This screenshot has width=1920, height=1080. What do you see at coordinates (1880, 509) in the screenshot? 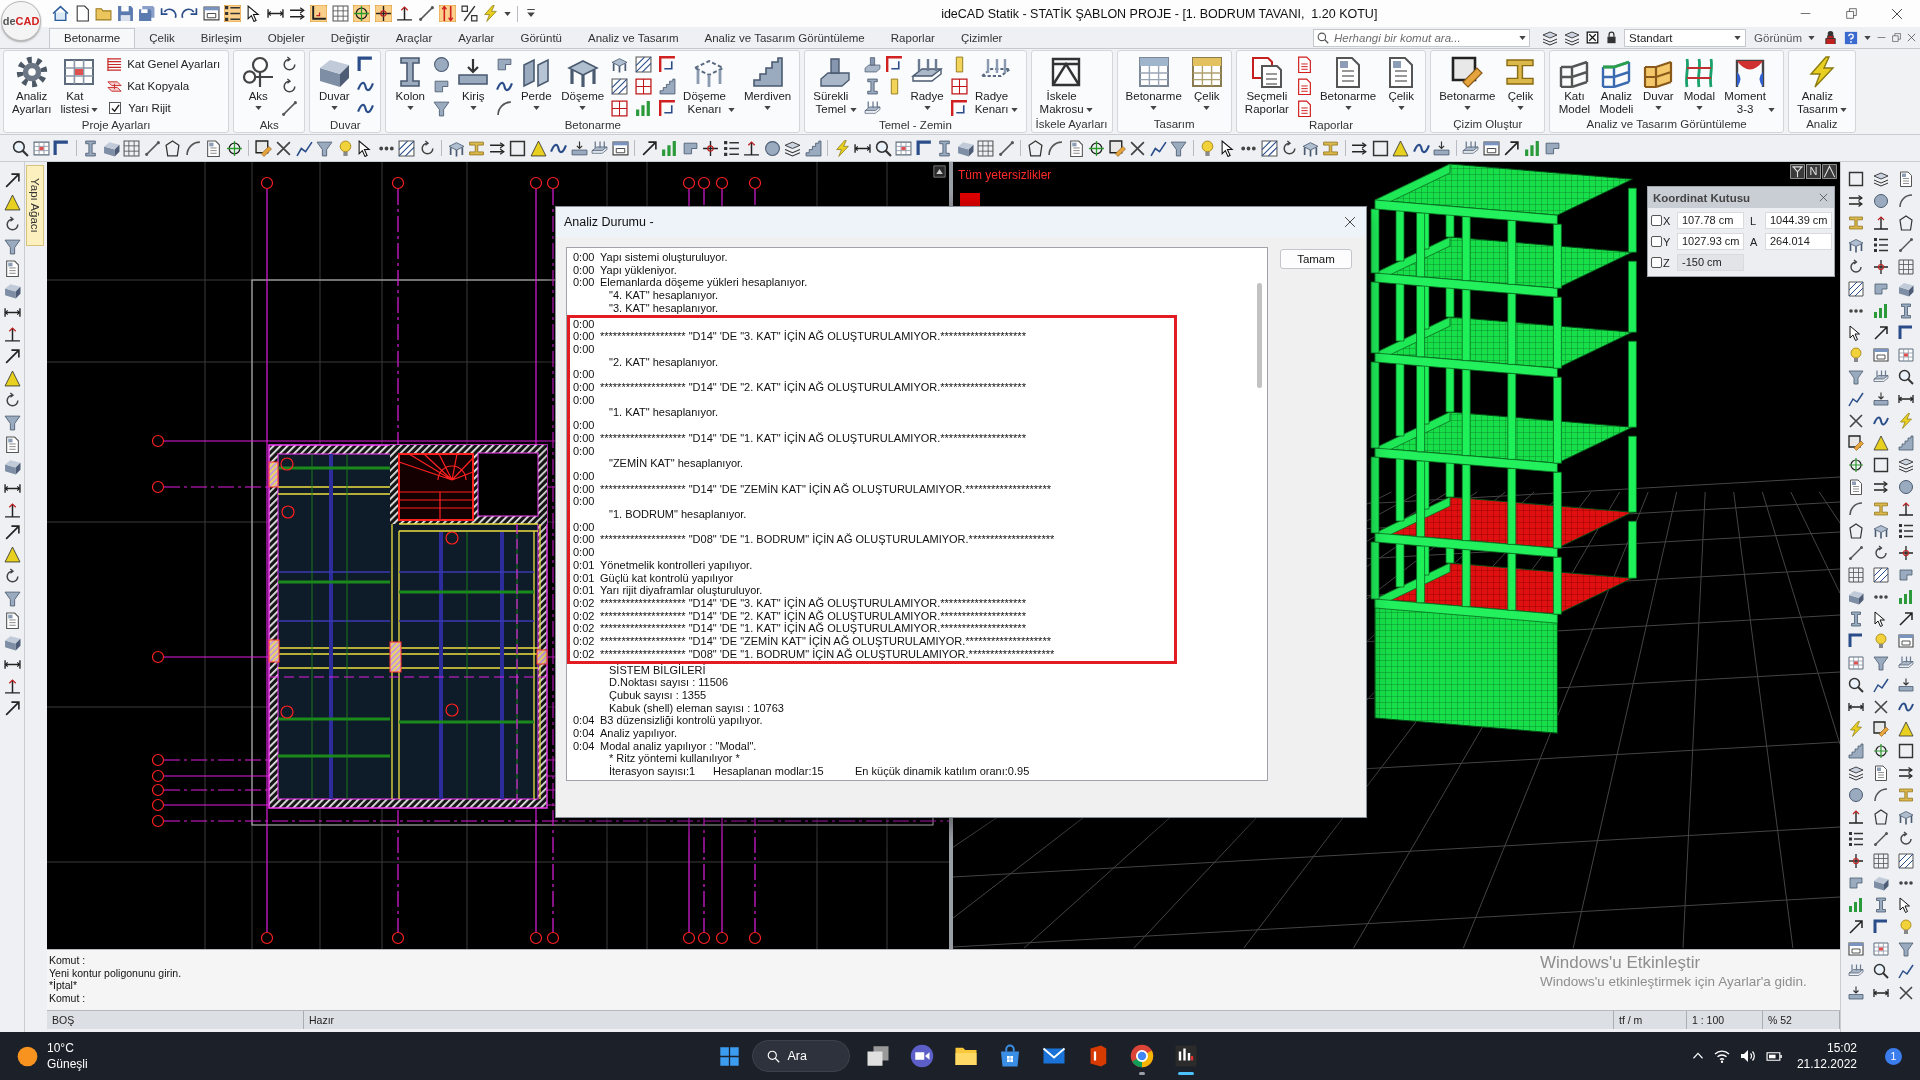
I see `i-beam-icon` at bounding box center [1880, 509].